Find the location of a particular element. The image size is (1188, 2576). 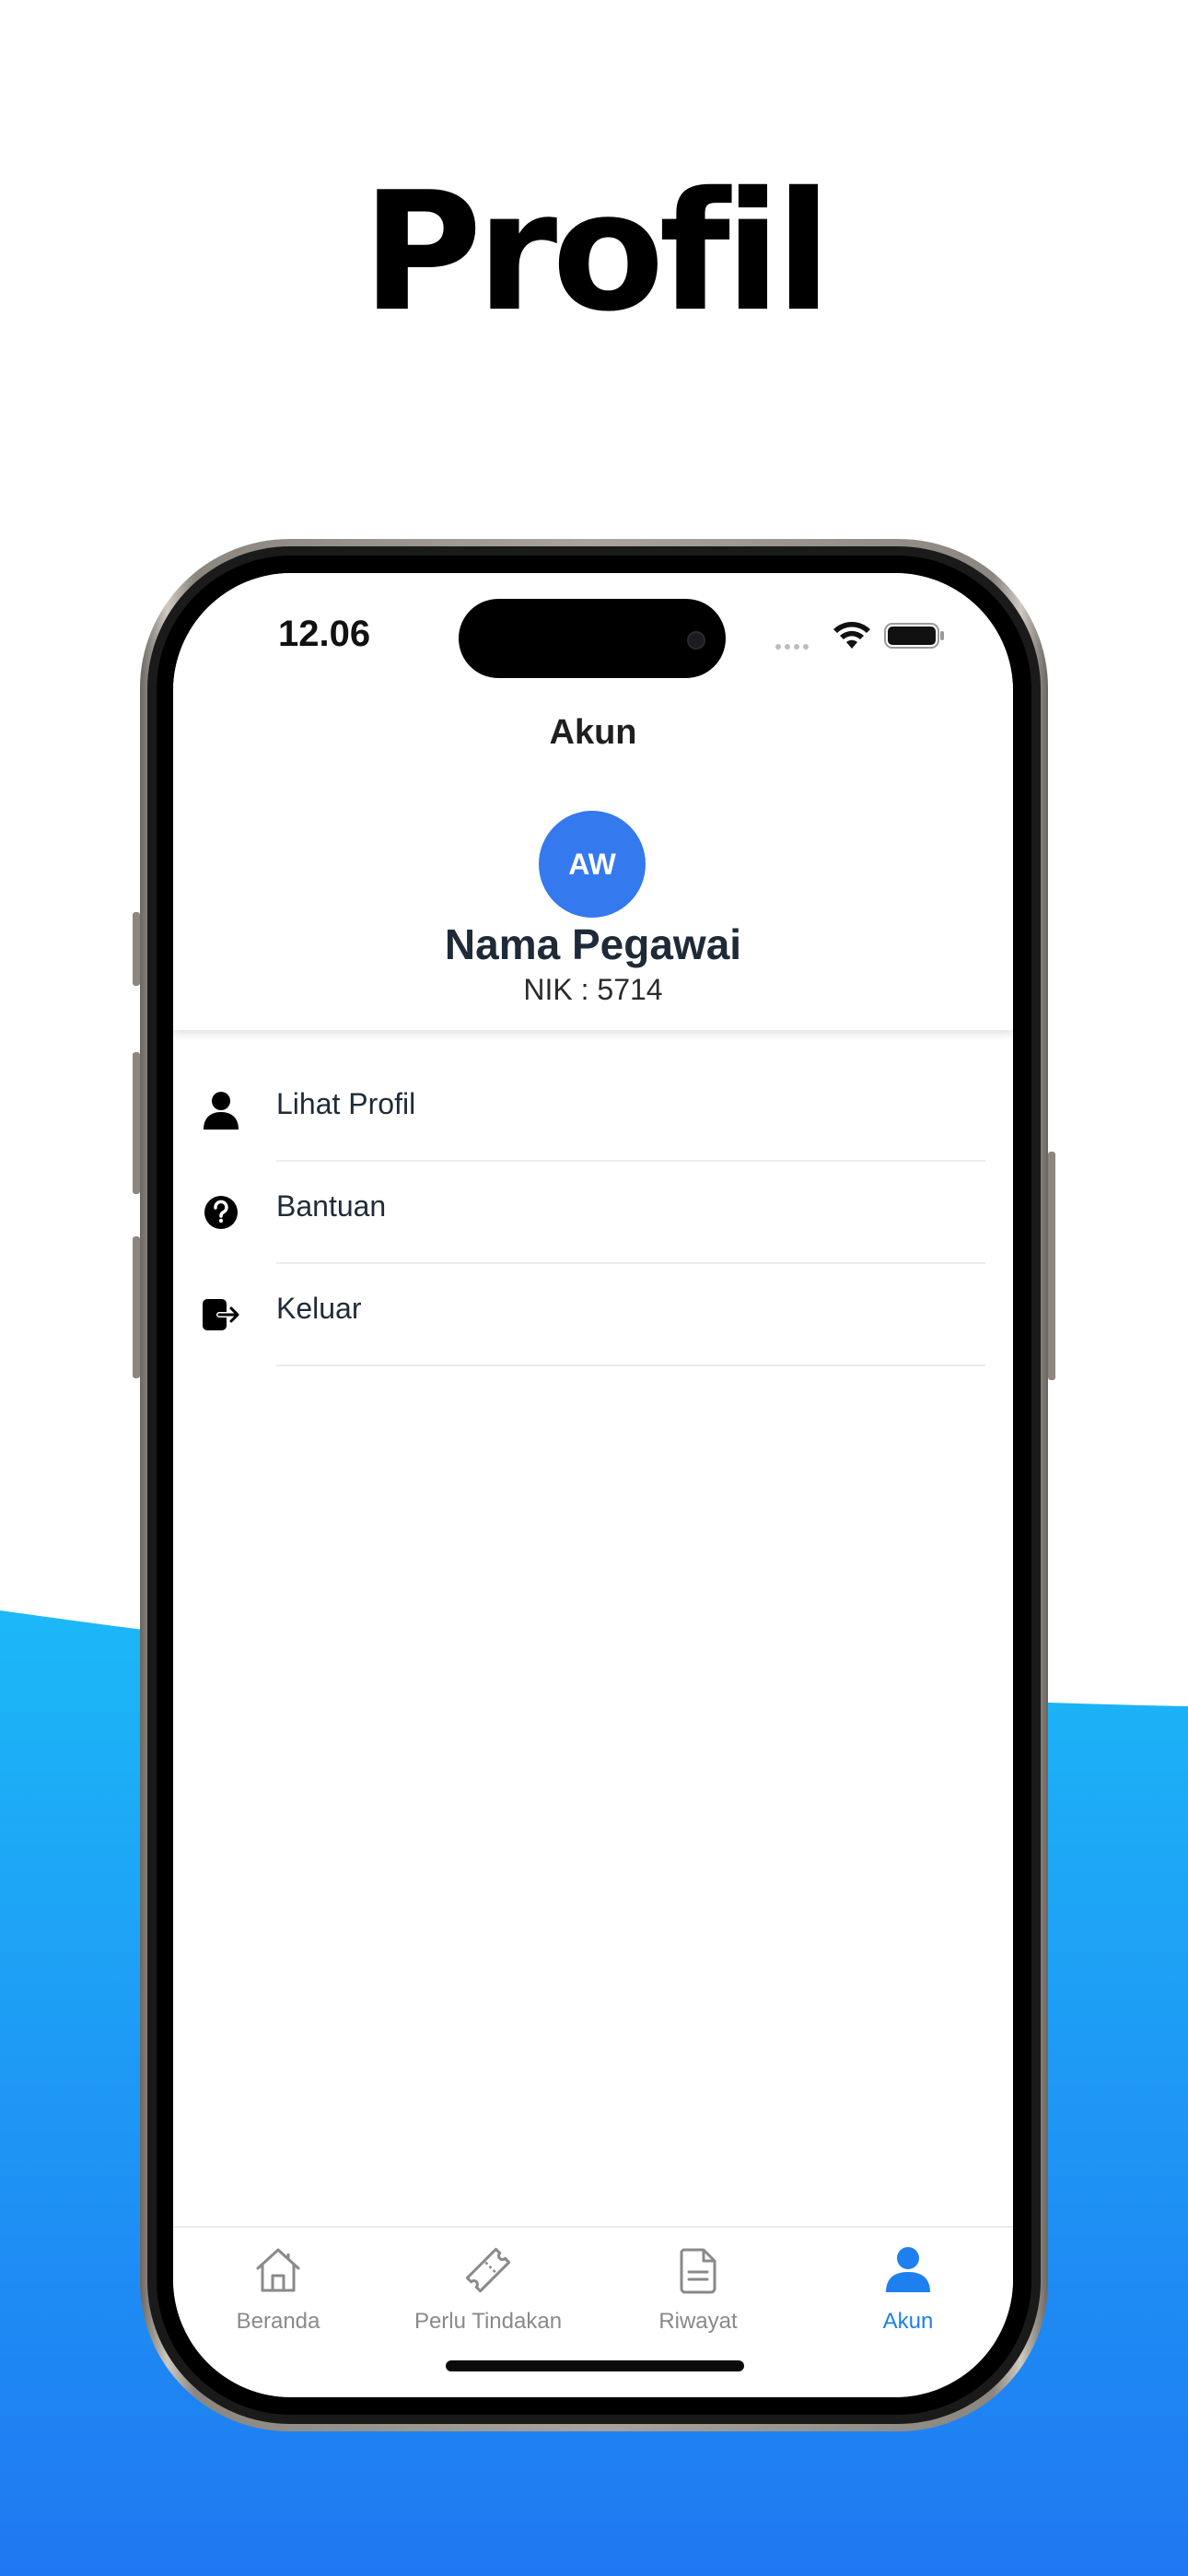

account-menu: Lihat Profil Bantuan Keluar is located at coordinates (593, 1213).